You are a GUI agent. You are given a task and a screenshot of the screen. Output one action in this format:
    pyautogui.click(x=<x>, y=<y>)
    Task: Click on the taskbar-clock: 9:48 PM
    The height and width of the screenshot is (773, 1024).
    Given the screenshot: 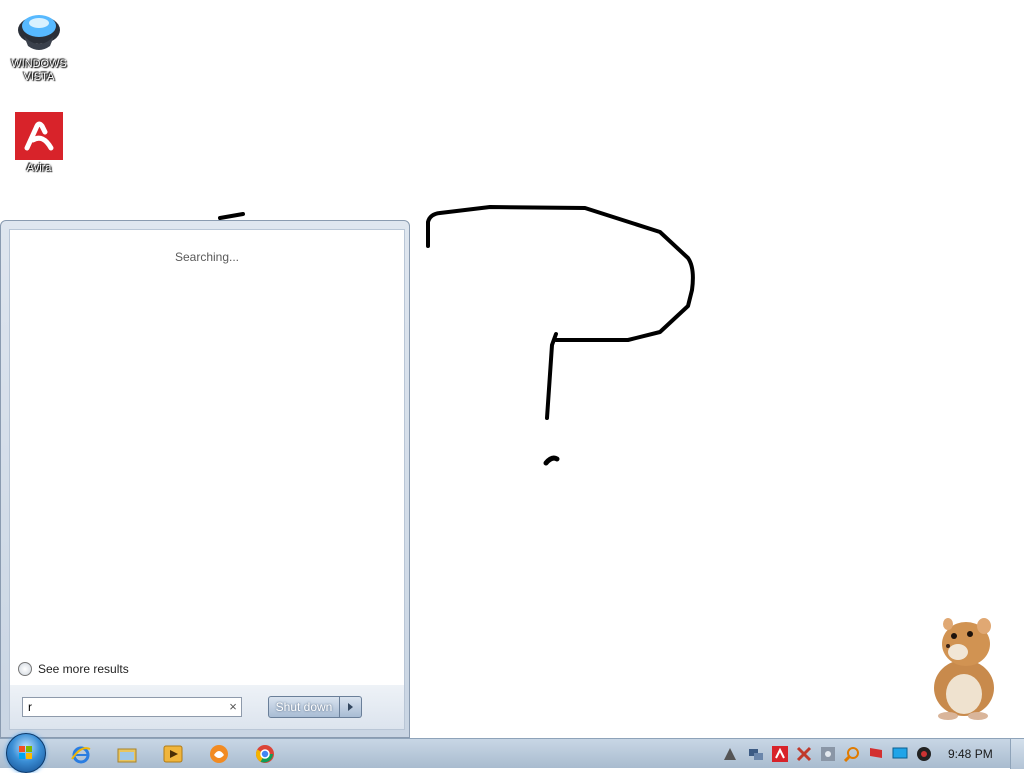 What is the action you would take?
    pyautogui.click(x=970, y=754)
    